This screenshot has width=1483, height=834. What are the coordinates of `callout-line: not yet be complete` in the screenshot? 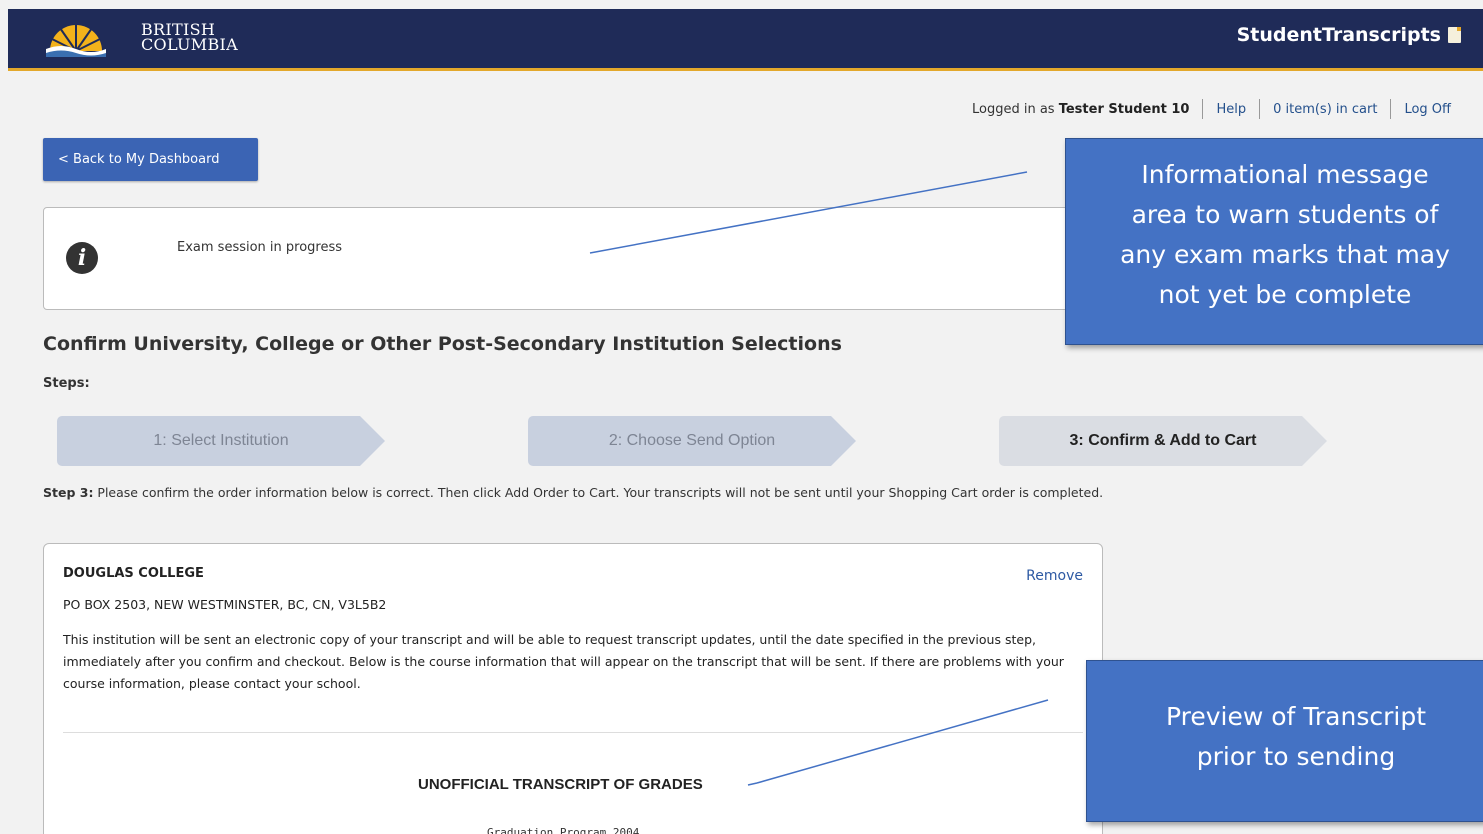 It's located at (1285, 294).